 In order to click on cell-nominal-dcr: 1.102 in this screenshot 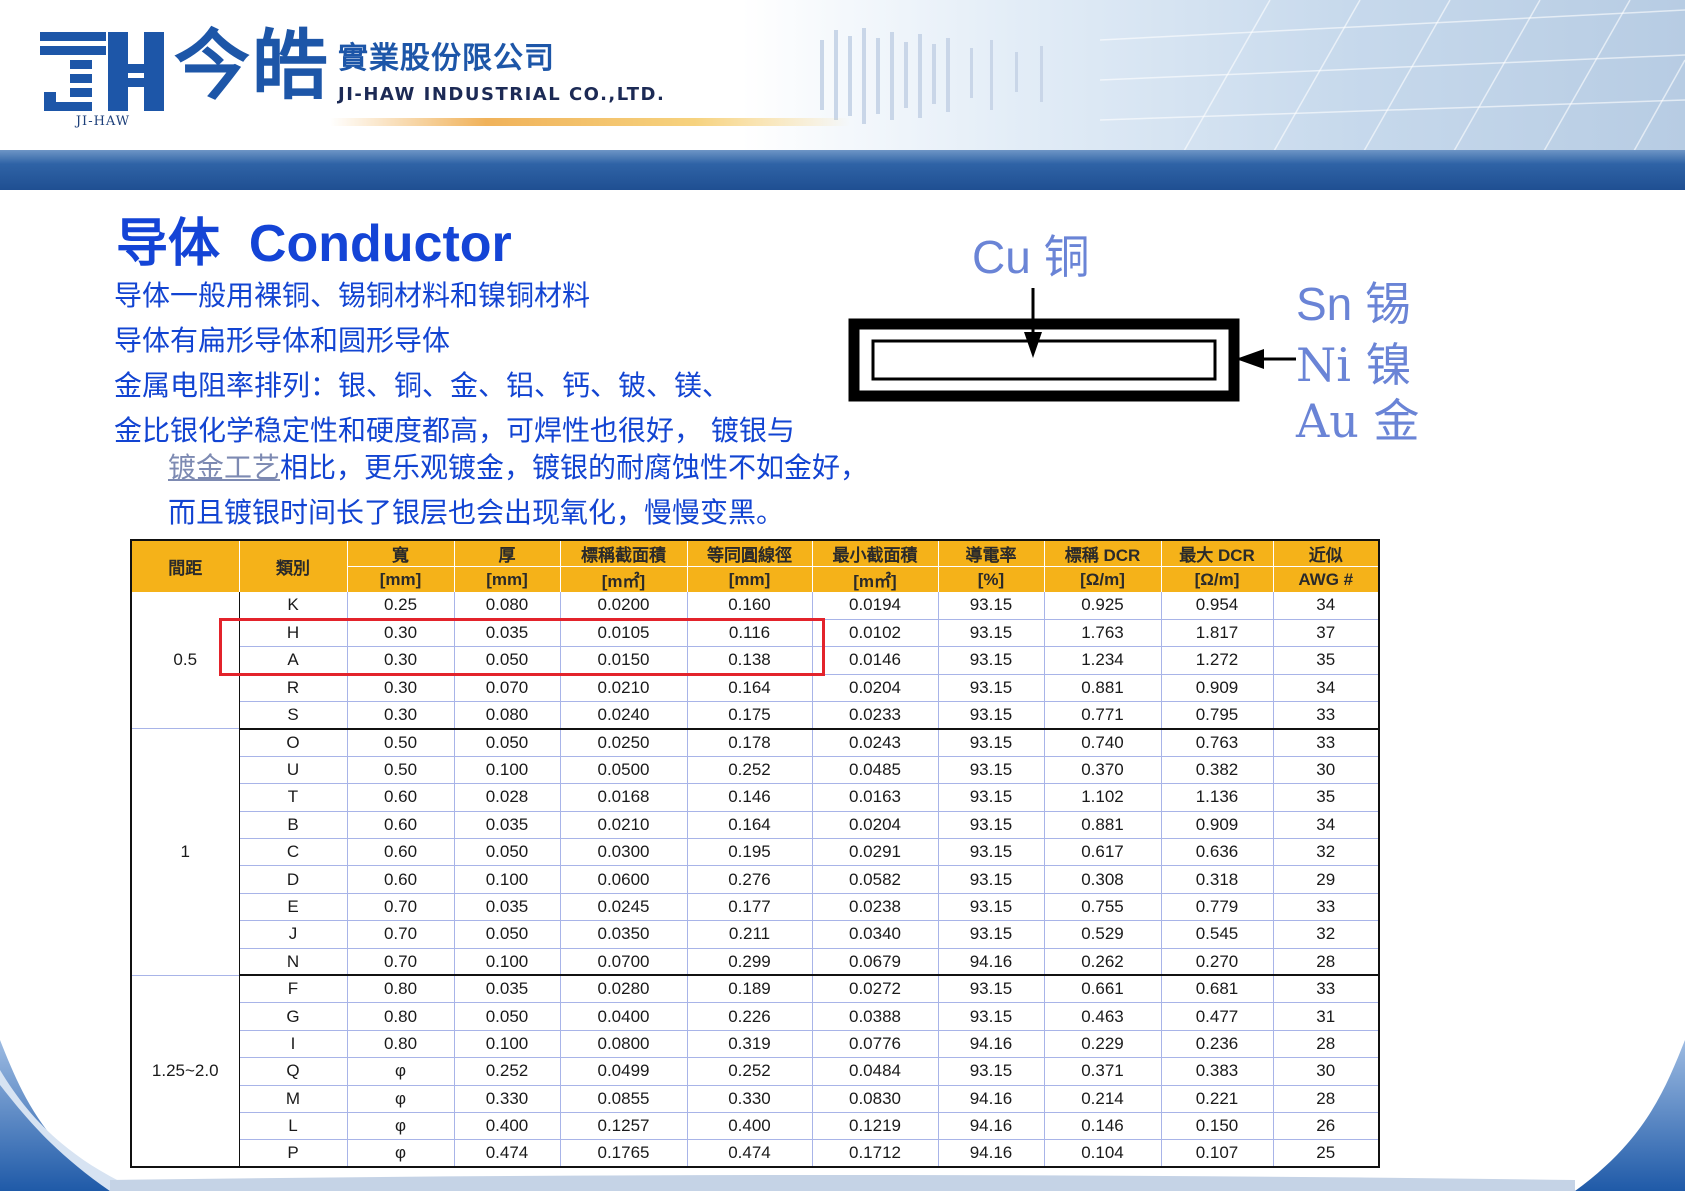, I will do `click(1102, 797)`.